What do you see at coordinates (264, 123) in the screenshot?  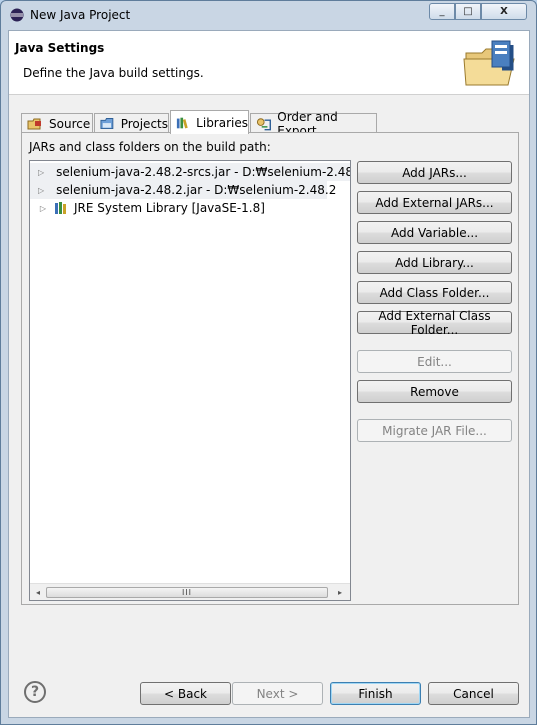 I see `order-export-icon` at bounding box center [264, 123].